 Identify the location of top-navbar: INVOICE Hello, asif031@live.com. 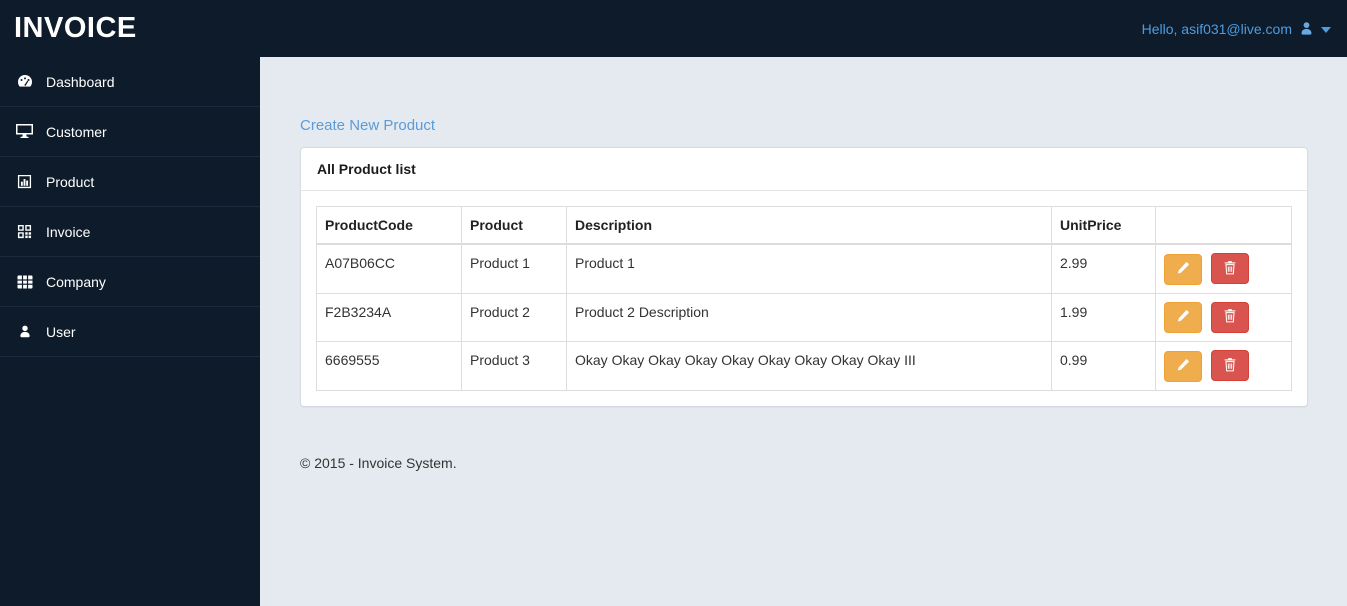
(673, 28).